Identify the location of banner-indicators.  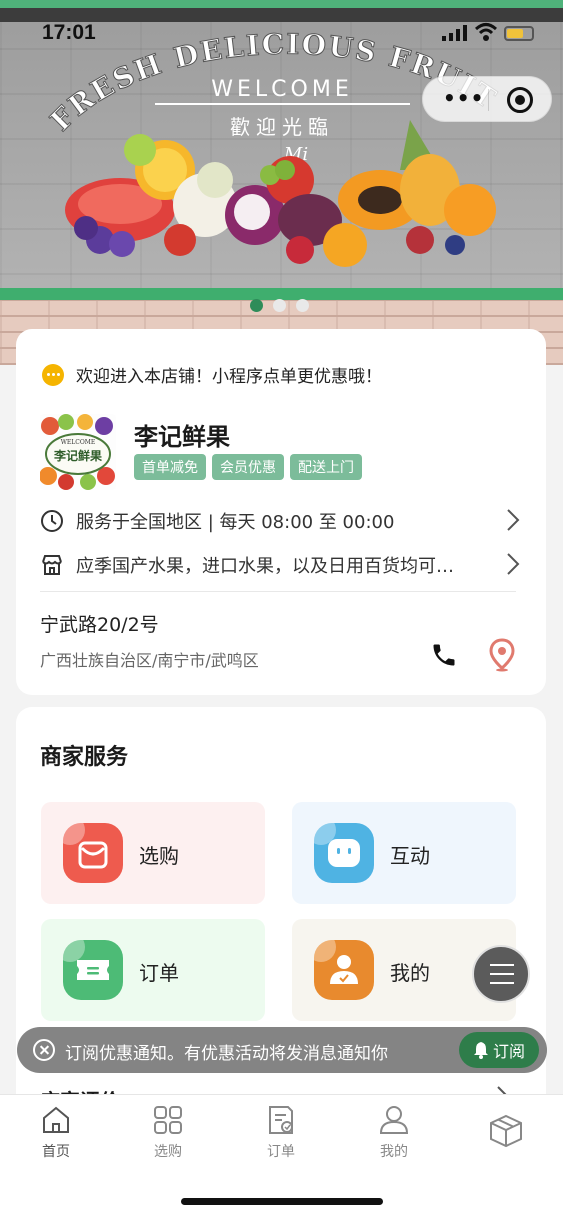
(279, 306).